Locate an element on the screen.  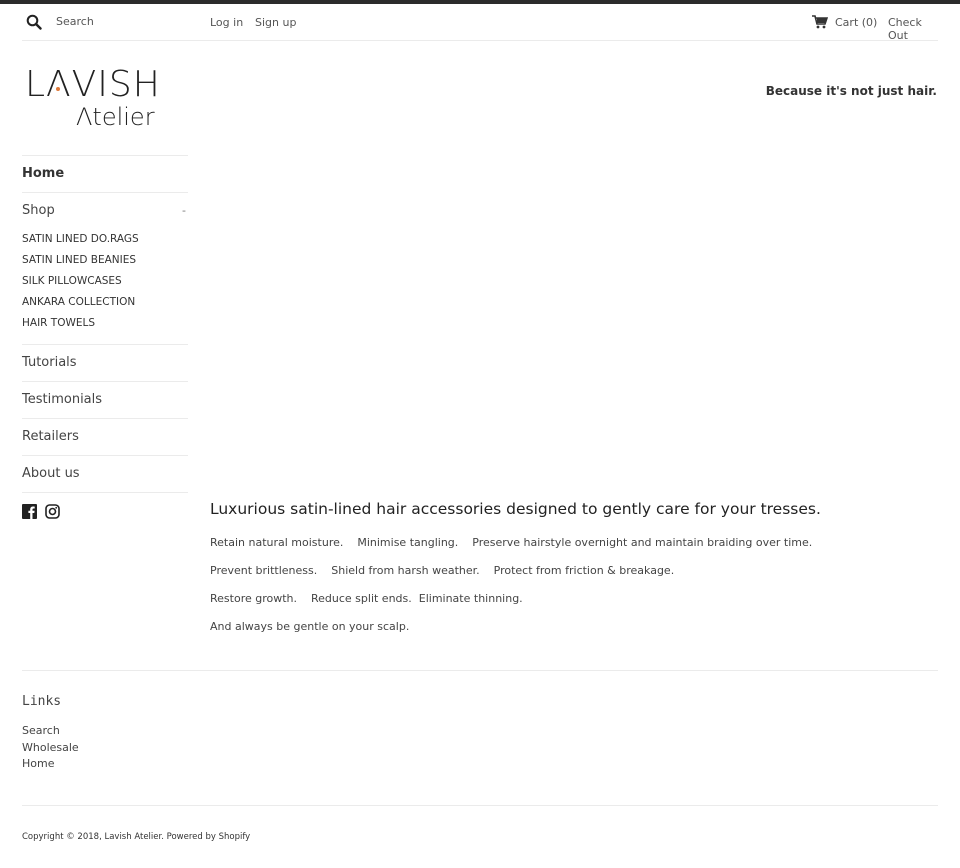
header: Log in Sign up Cart (0) Check Out is located at coordinates (480, 23).